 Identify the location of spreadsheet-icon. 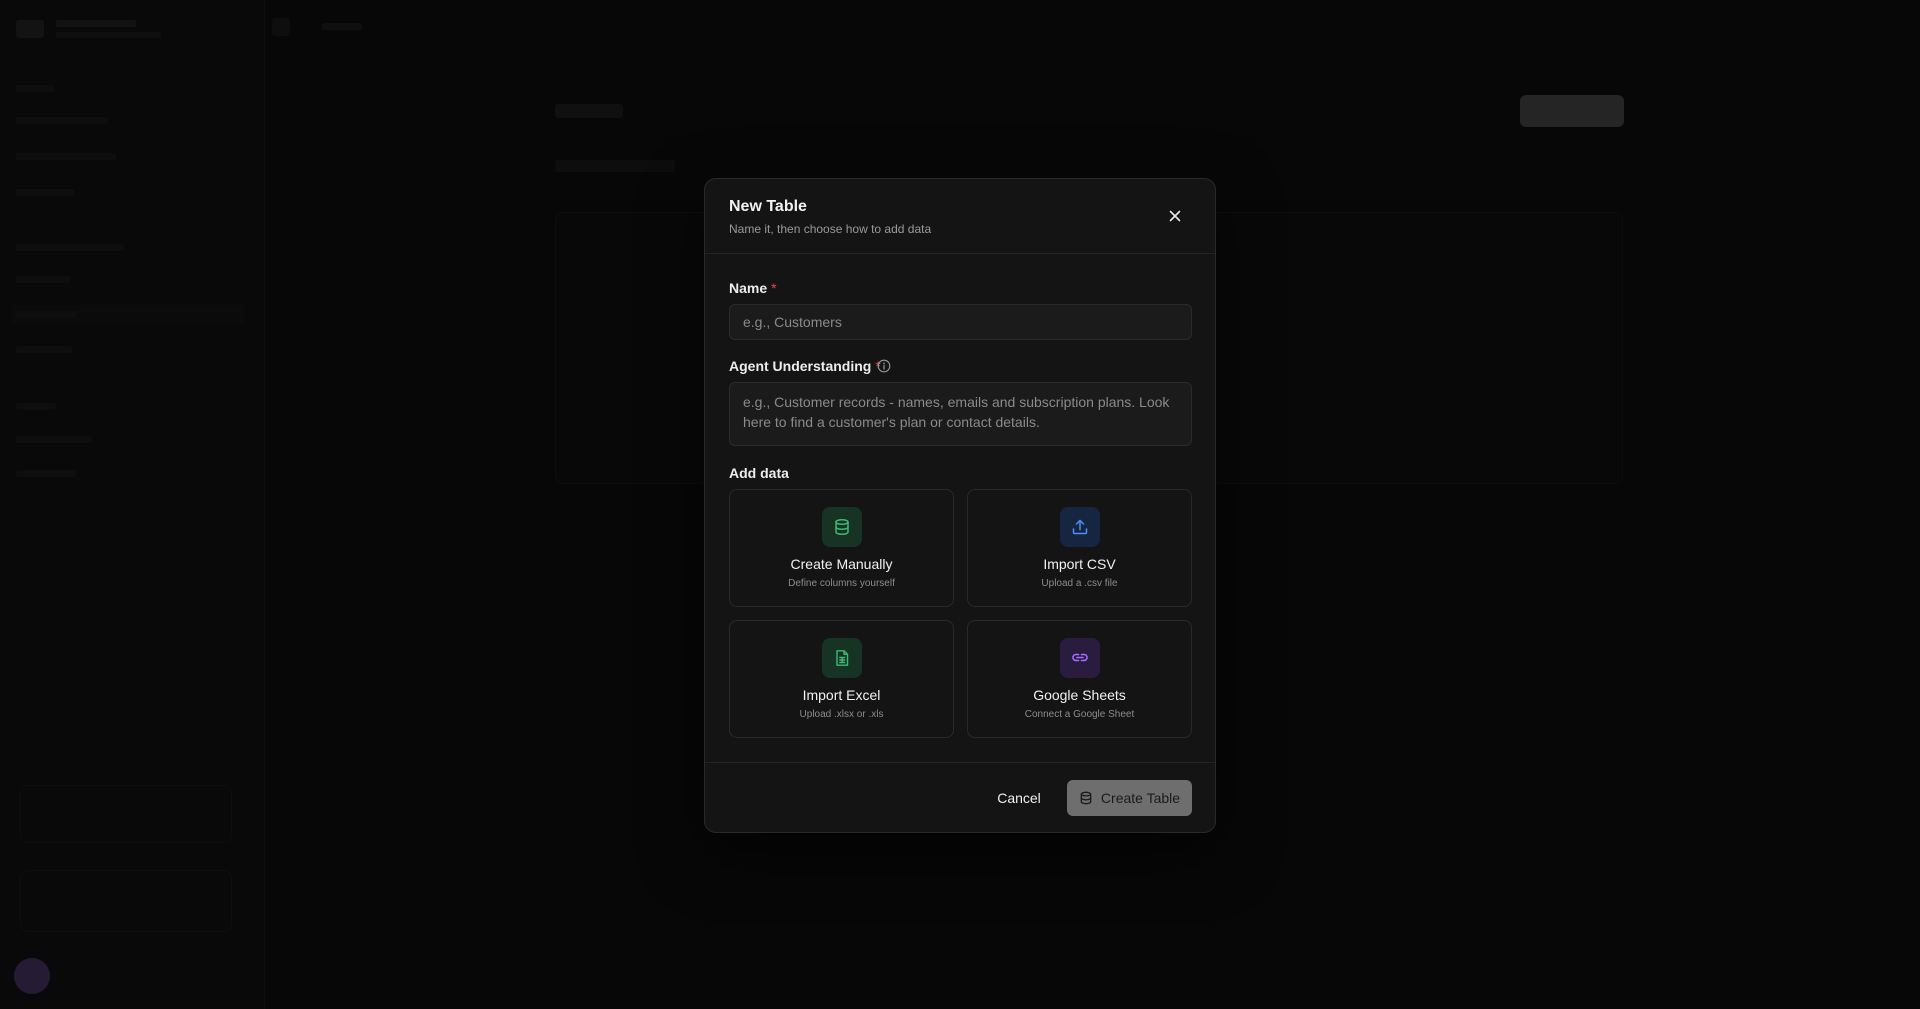
(842, 658).